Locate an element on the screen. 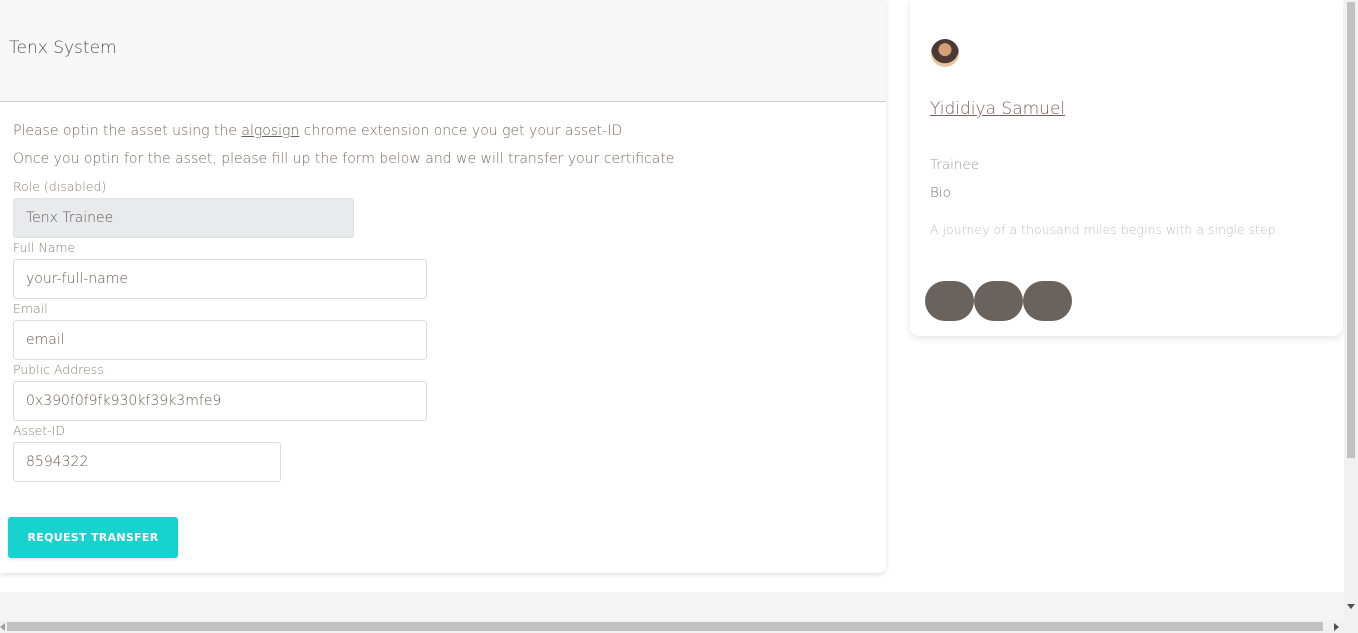 Image resolution: width=1358 pixels, height=633 pixels. role-label: Role (disabled) is located at coordinates (60, 186).